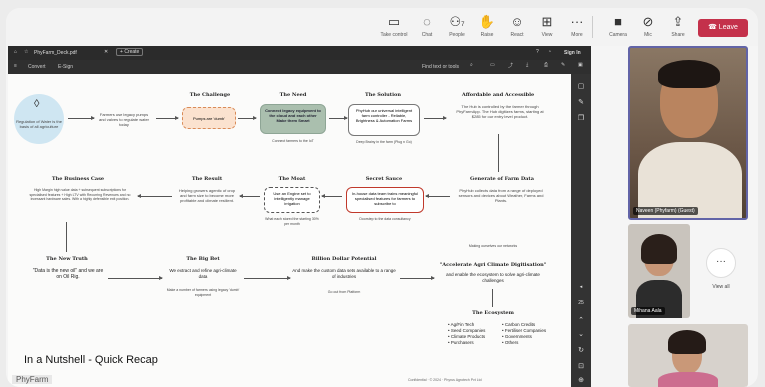 Image resolution: width=765 pixels, height=387 pixels. Describe the element at coordinates (15, 66) in the screenshot. I see `menu-icon: ≡` at that location.